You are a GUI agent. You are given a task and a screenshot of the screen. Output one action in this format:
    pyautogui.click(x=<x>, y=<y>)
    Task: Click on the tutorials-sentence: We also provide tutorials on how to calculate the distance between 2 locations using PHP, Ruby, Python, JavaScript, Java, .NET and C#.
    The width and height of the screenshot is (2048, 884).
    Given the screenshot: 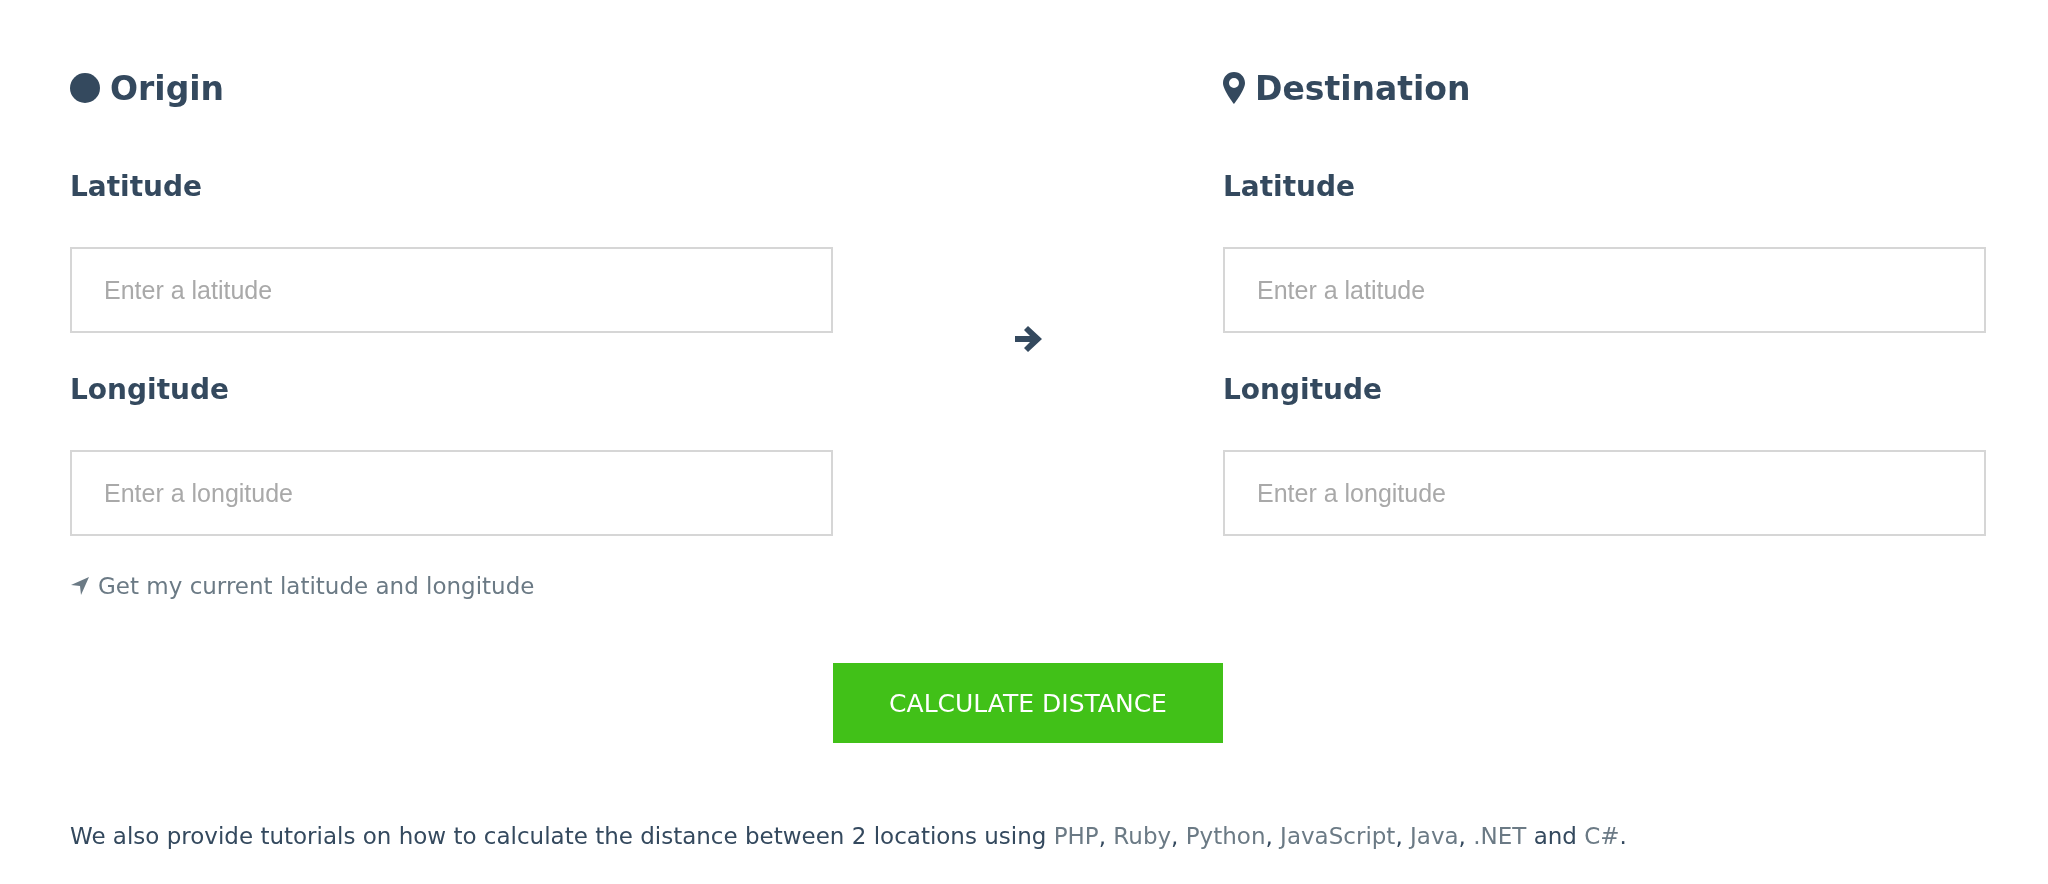 What is the action you would take?
    pyautogui.click(x=849, y=836)
    